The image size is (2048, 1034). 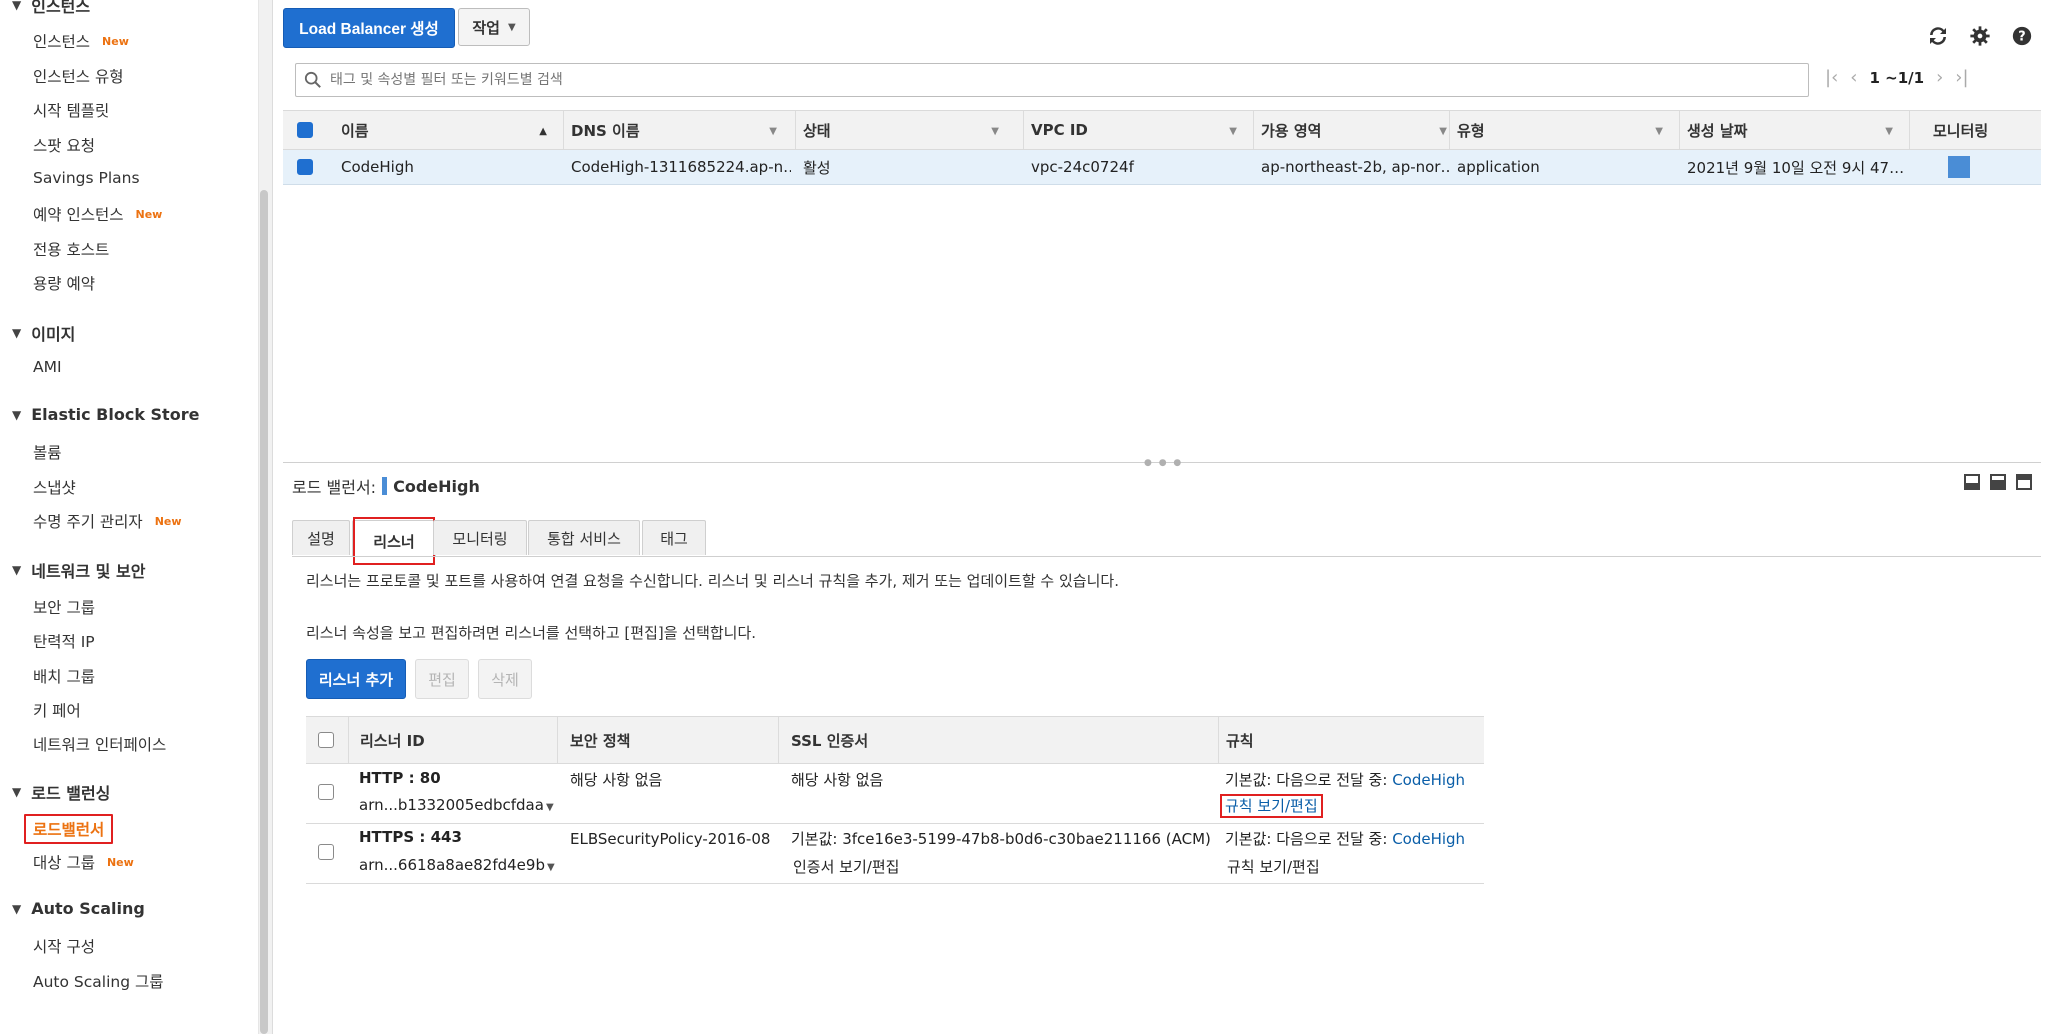 What do you see at coordinates (1055, 80) in the screenshot?
I see `filter-search-input` at bounding box center [1055, 80].